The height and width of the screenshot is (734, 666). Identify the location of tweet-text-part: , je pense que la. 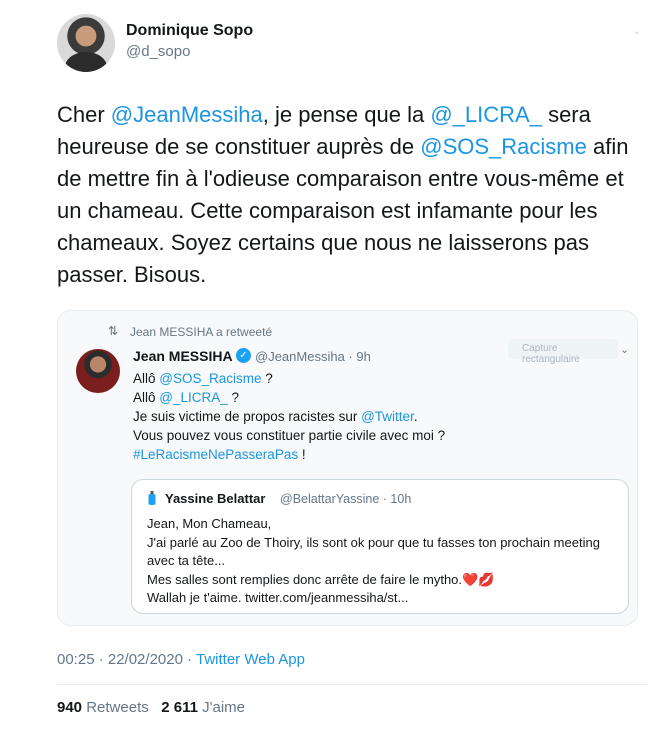
(346, 114).